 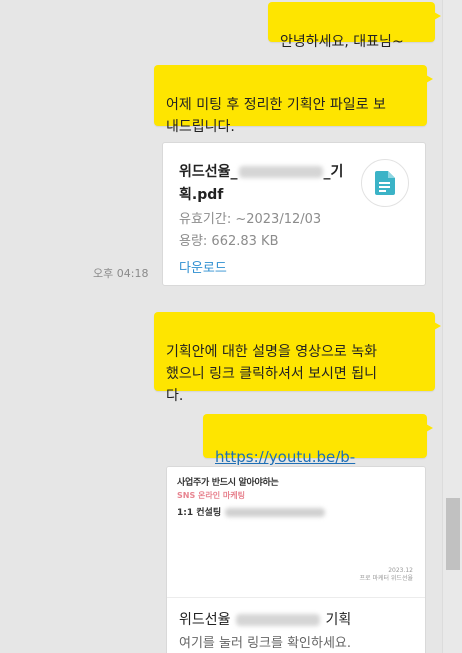 I want to click on thumbnail-heading: 사업주가 반드시 알아야하는, so click(x=228, y=483).